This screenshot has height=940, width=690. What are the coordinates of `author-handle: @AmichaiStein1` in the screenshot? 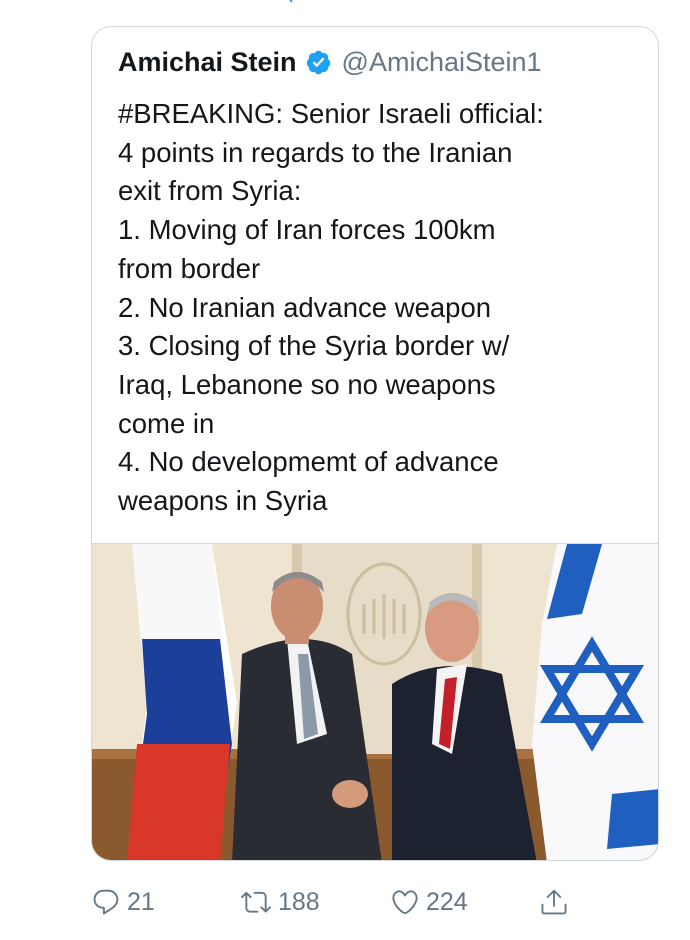 It's located at (442, 62).